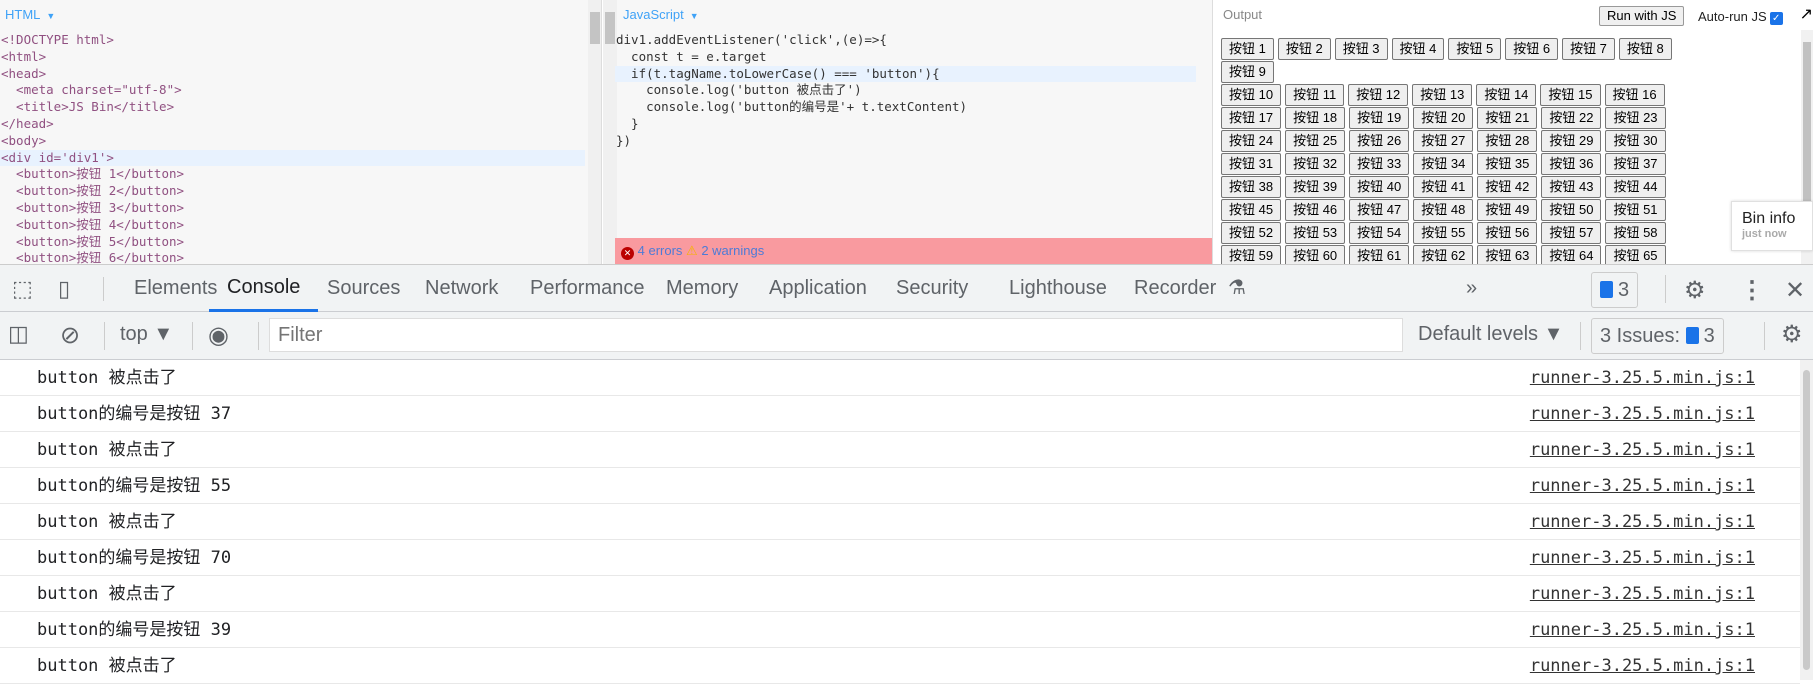 Image resolution: width=1813 pixels, height=684 pixels. What do you see at coordinates (1471, 288) in the screenshot?
I see `more-tabs-button: »` at bounding box center [1471, 288].